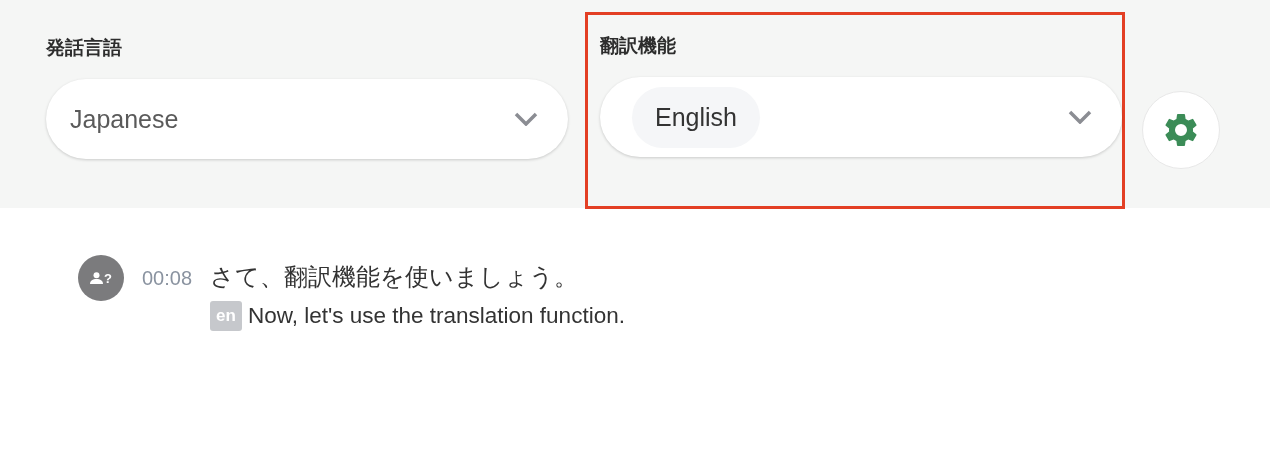 This screenshot has width=1270, height=450. I want to click on language-chip: English, so click(696, 117).